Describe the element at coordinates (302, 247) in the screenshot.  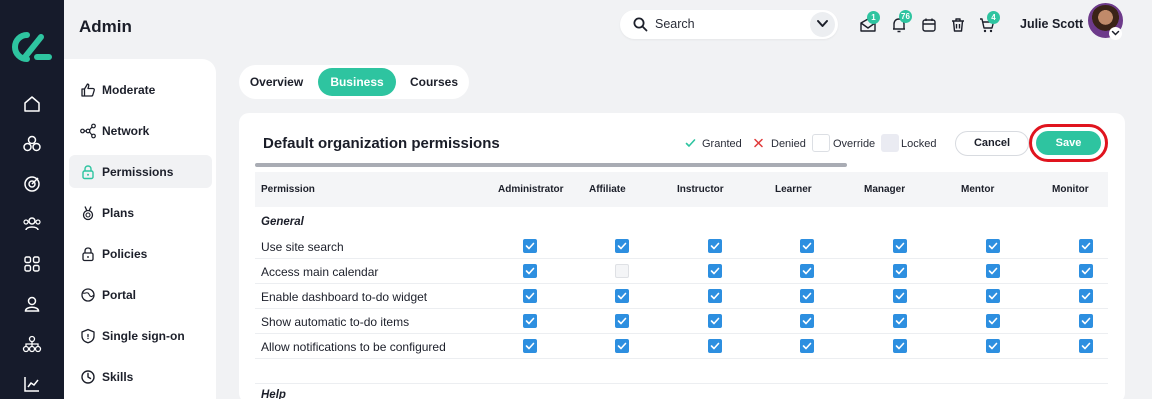
I see `permission-name: Use site search` at that location.